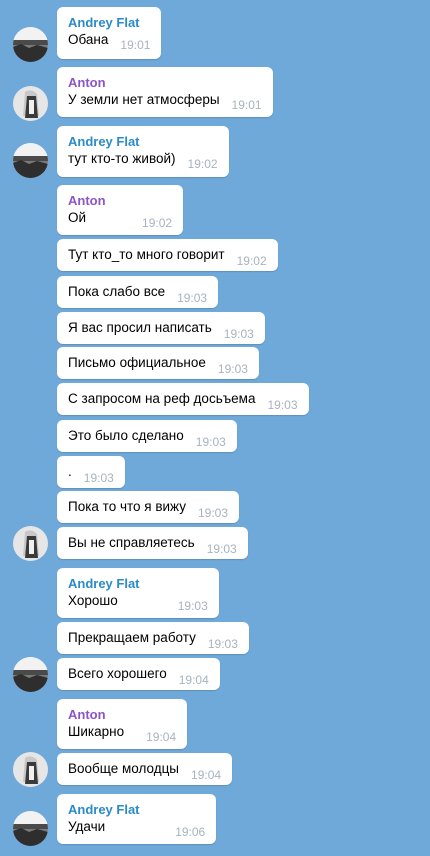 This screenshot has width=430, height=856. What do you see at coordinates (138, 593) in the screenshot?
I see `message-bubble: Andrey Flat Хорошо 19:03` at bounding box center [138, 593].